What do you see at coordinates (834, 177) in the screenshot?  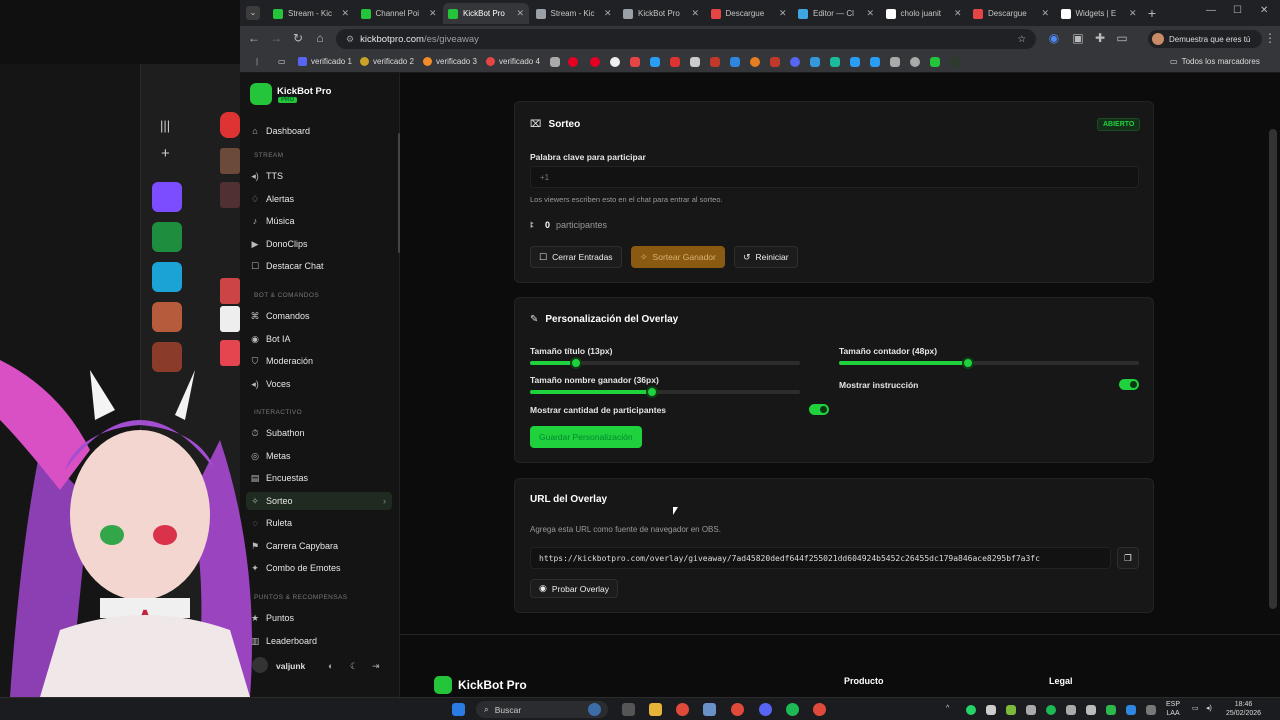 I see `keyword-input: +1` at bounding box center [834, 177].